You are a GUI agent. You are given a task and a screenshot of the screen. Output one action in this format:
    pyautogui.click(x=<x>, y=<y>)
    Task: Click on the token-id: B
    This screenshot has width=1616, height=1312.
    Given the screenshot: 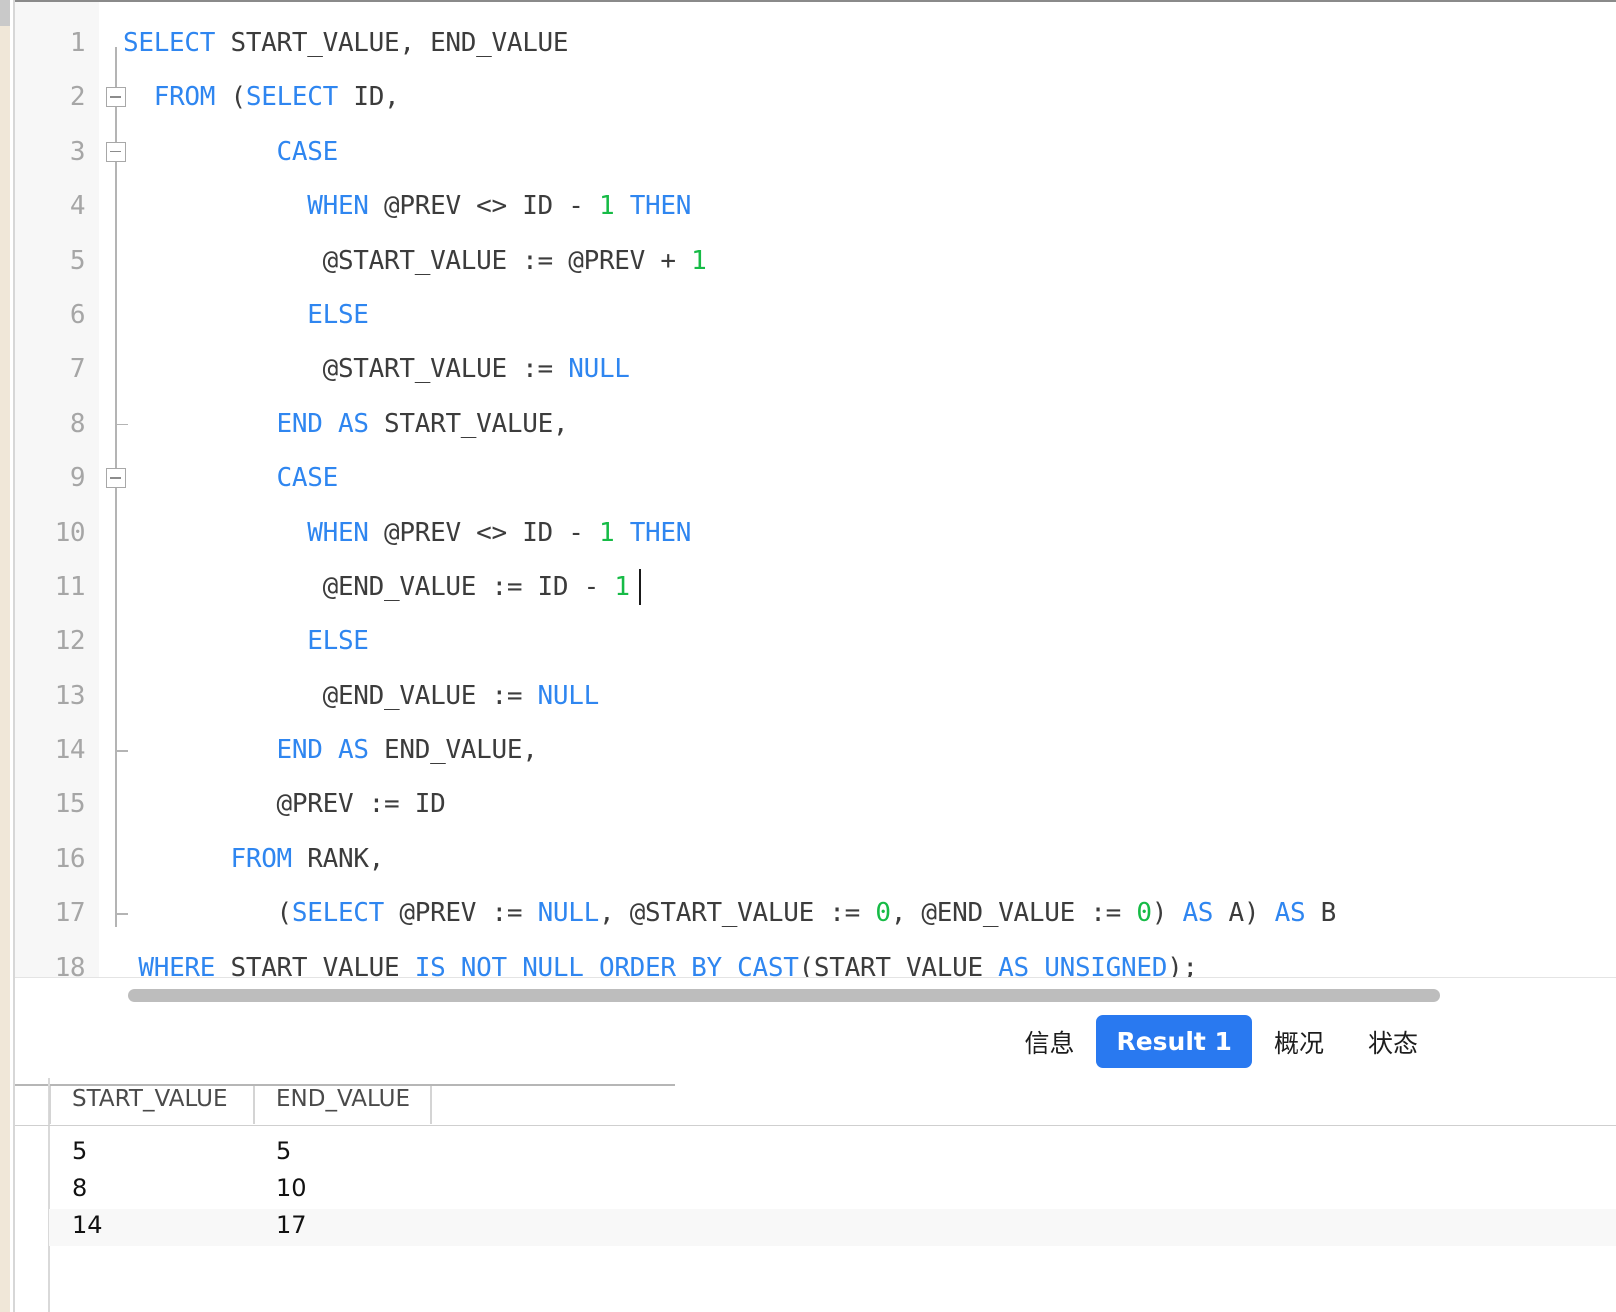 What is the action you would take?
    pyautogui.click(x=1321, y=913)
    